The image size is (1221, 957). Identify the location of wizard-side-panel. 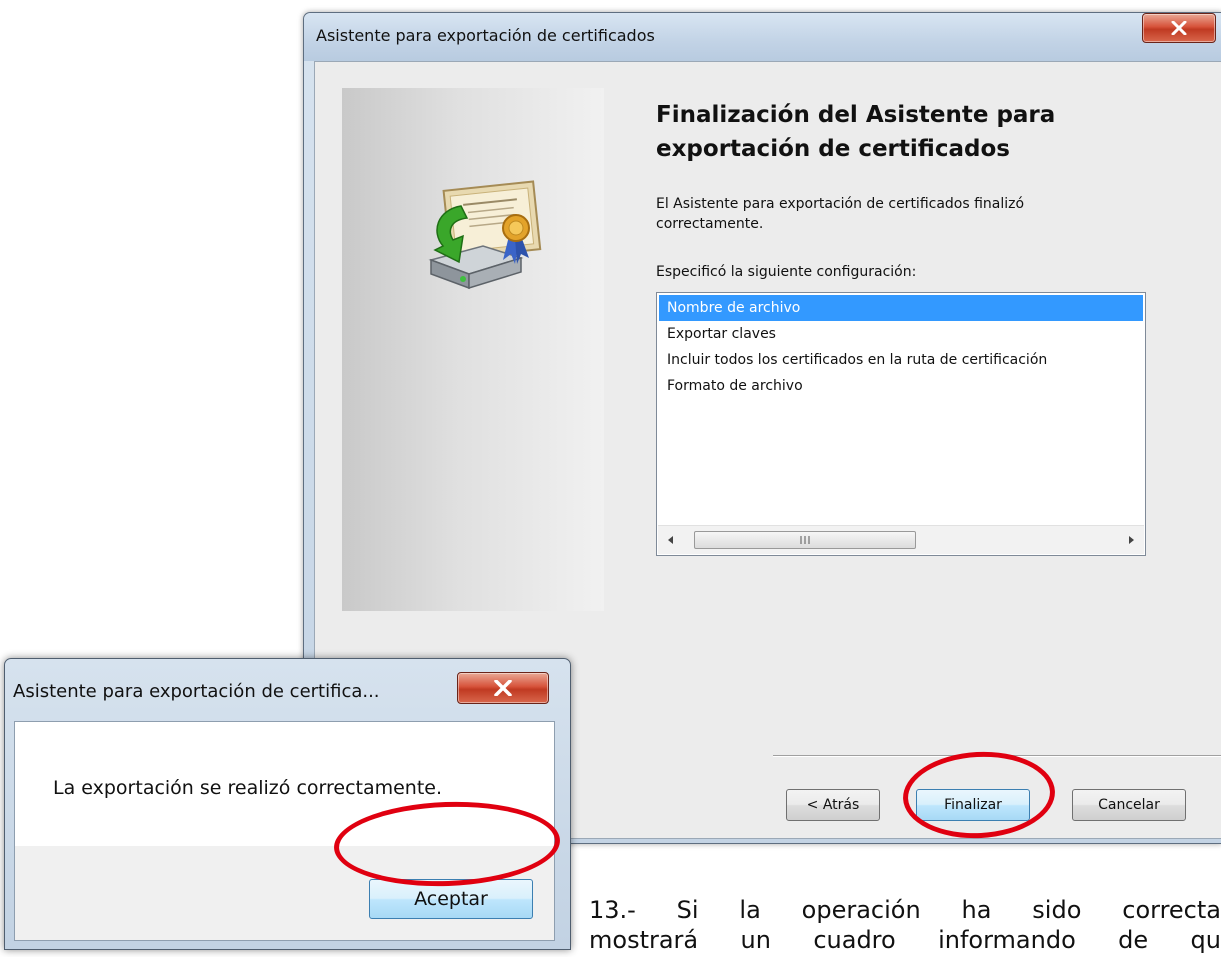
(473, 349).